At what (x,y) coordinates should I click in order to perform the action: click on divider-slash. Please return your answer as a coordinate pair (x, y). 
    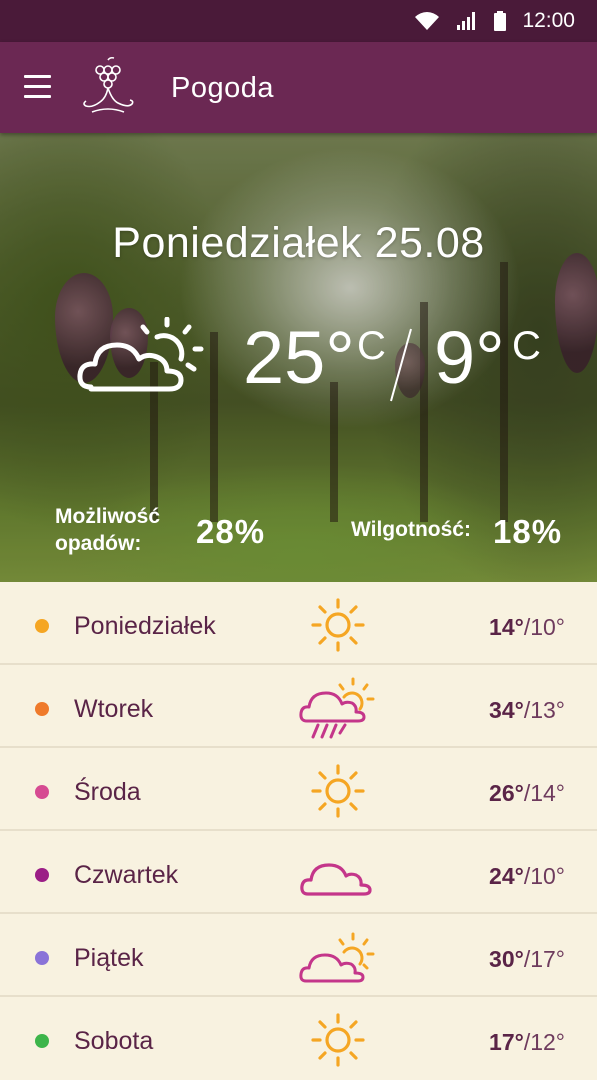
    Looking at the image, I should click on (401, 365).